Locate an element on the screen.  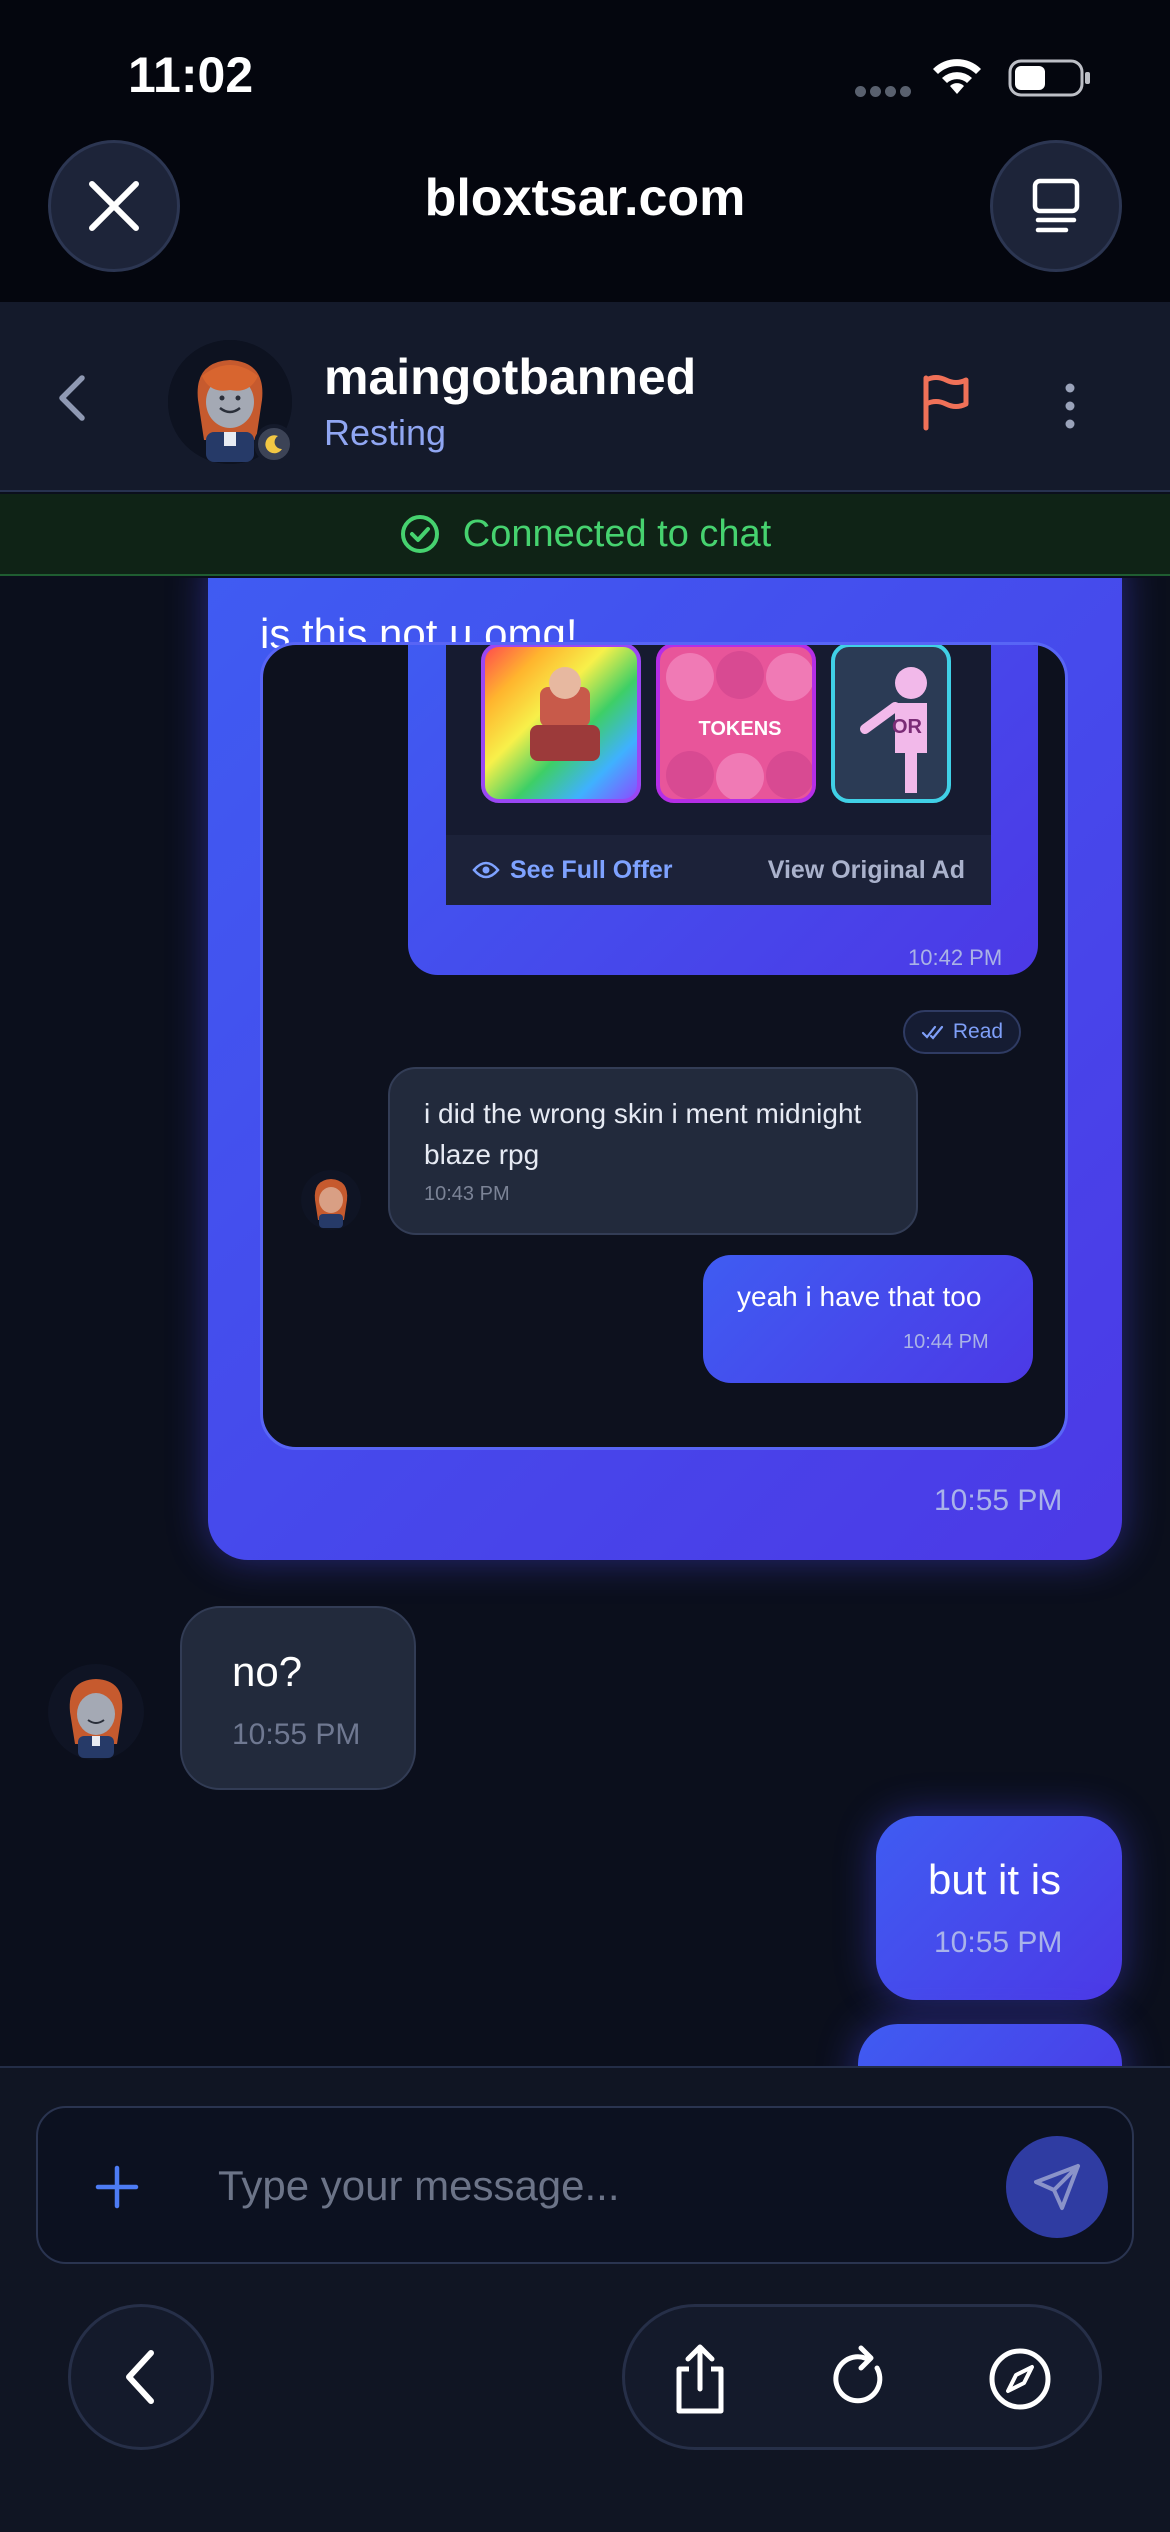
chat-header: maingotbanned Resting is located at coordinates (585, 397).